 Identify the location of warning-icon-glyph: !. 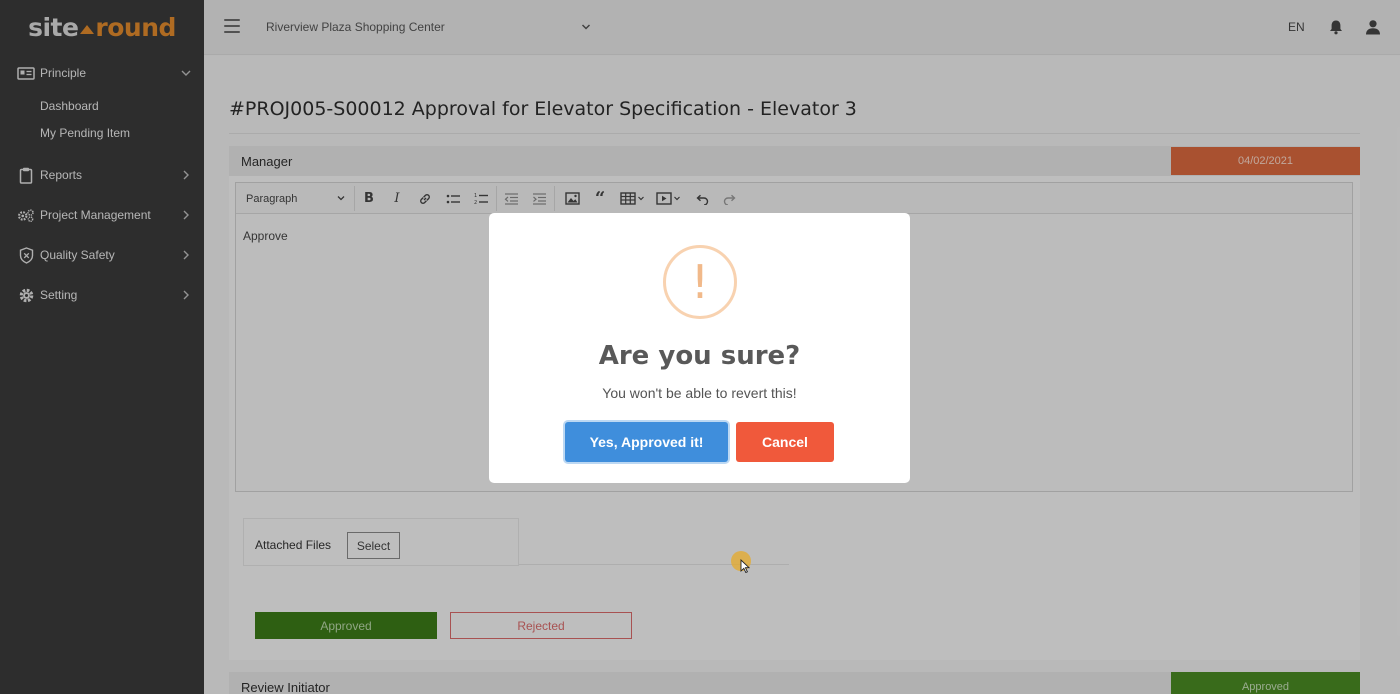
(700, 282).